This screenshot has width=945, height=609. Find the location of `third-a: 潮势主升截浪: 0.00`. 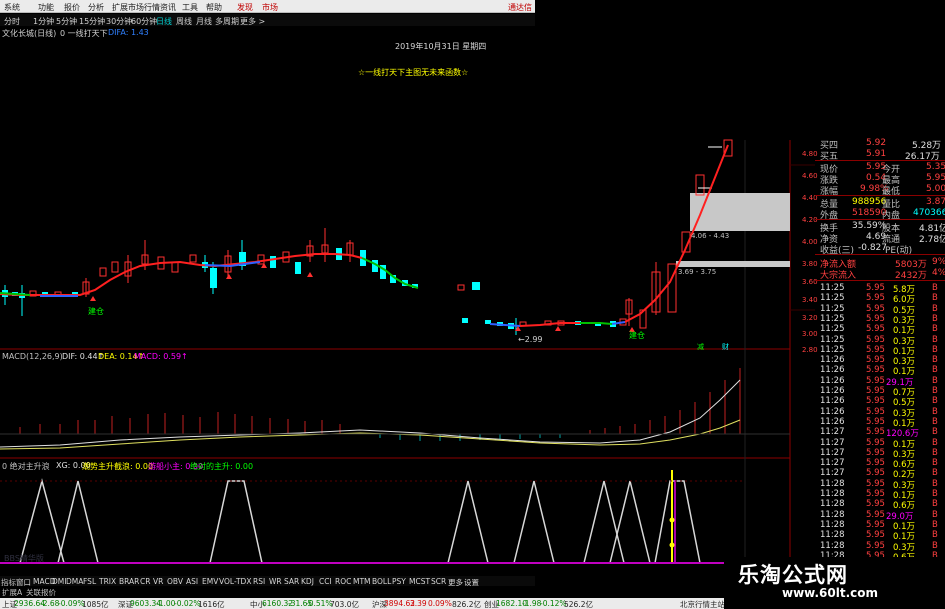

third-a: 潮势主升截浪: 0.00 is located at coordinates (118, 466).